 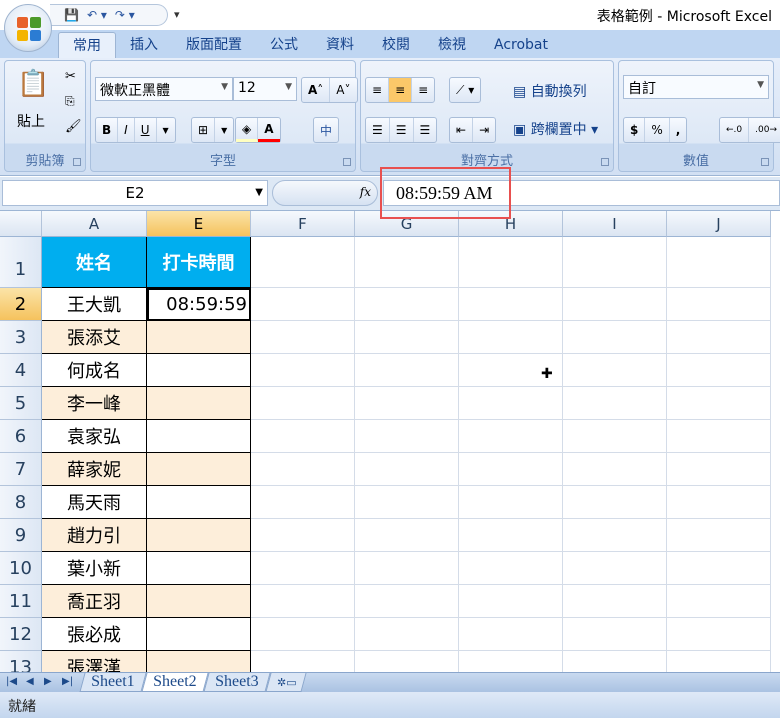 I want to click on office-button, so click(x=28, y=28).